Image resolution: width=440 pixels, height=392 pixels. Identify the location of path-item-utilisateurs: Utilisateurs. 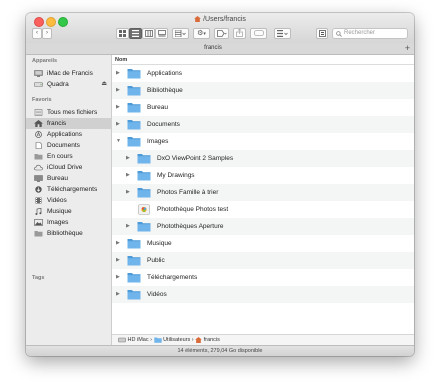
(176, 340).